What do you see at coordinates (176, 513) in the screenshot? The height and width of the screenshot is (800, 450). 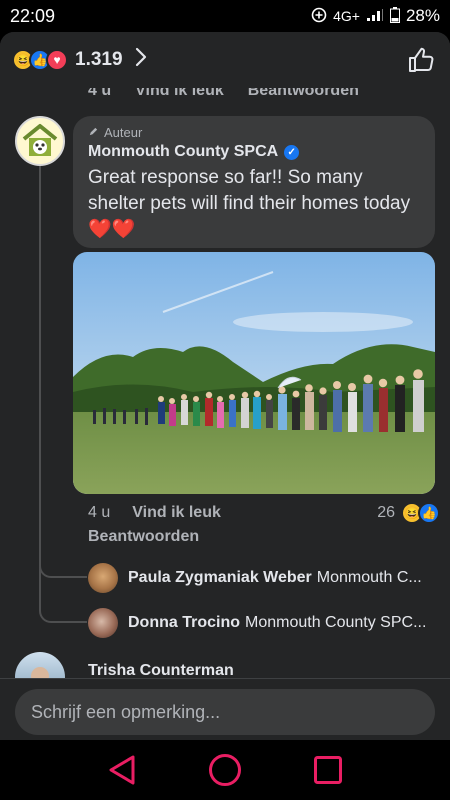 I see `like-link: Vind ik leuk` at bounding box center [176, 513].